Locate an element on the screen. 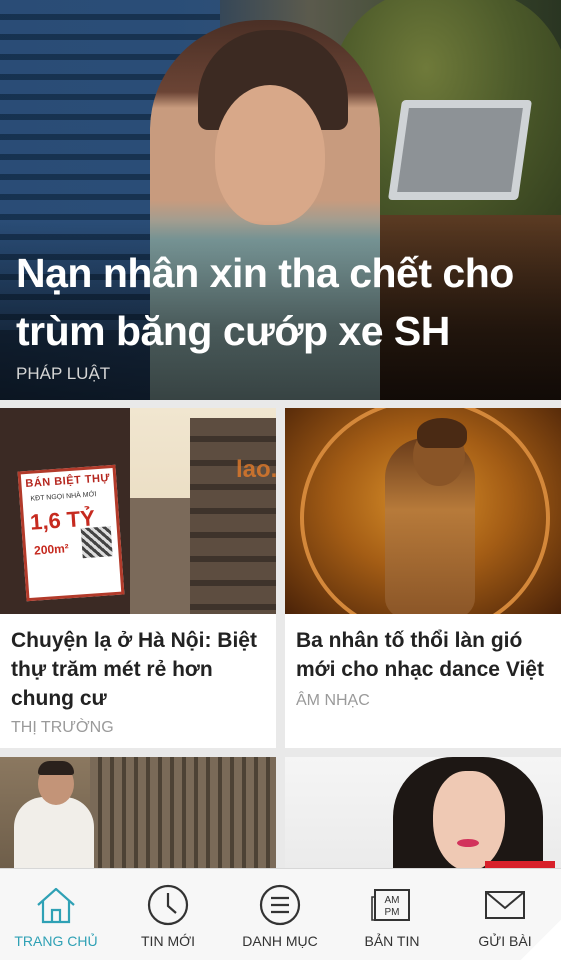 The height and width of the screenshot is (960, 561). nav-bulletin: AM PM BẢN TIN is located at coordinates (392, 914).